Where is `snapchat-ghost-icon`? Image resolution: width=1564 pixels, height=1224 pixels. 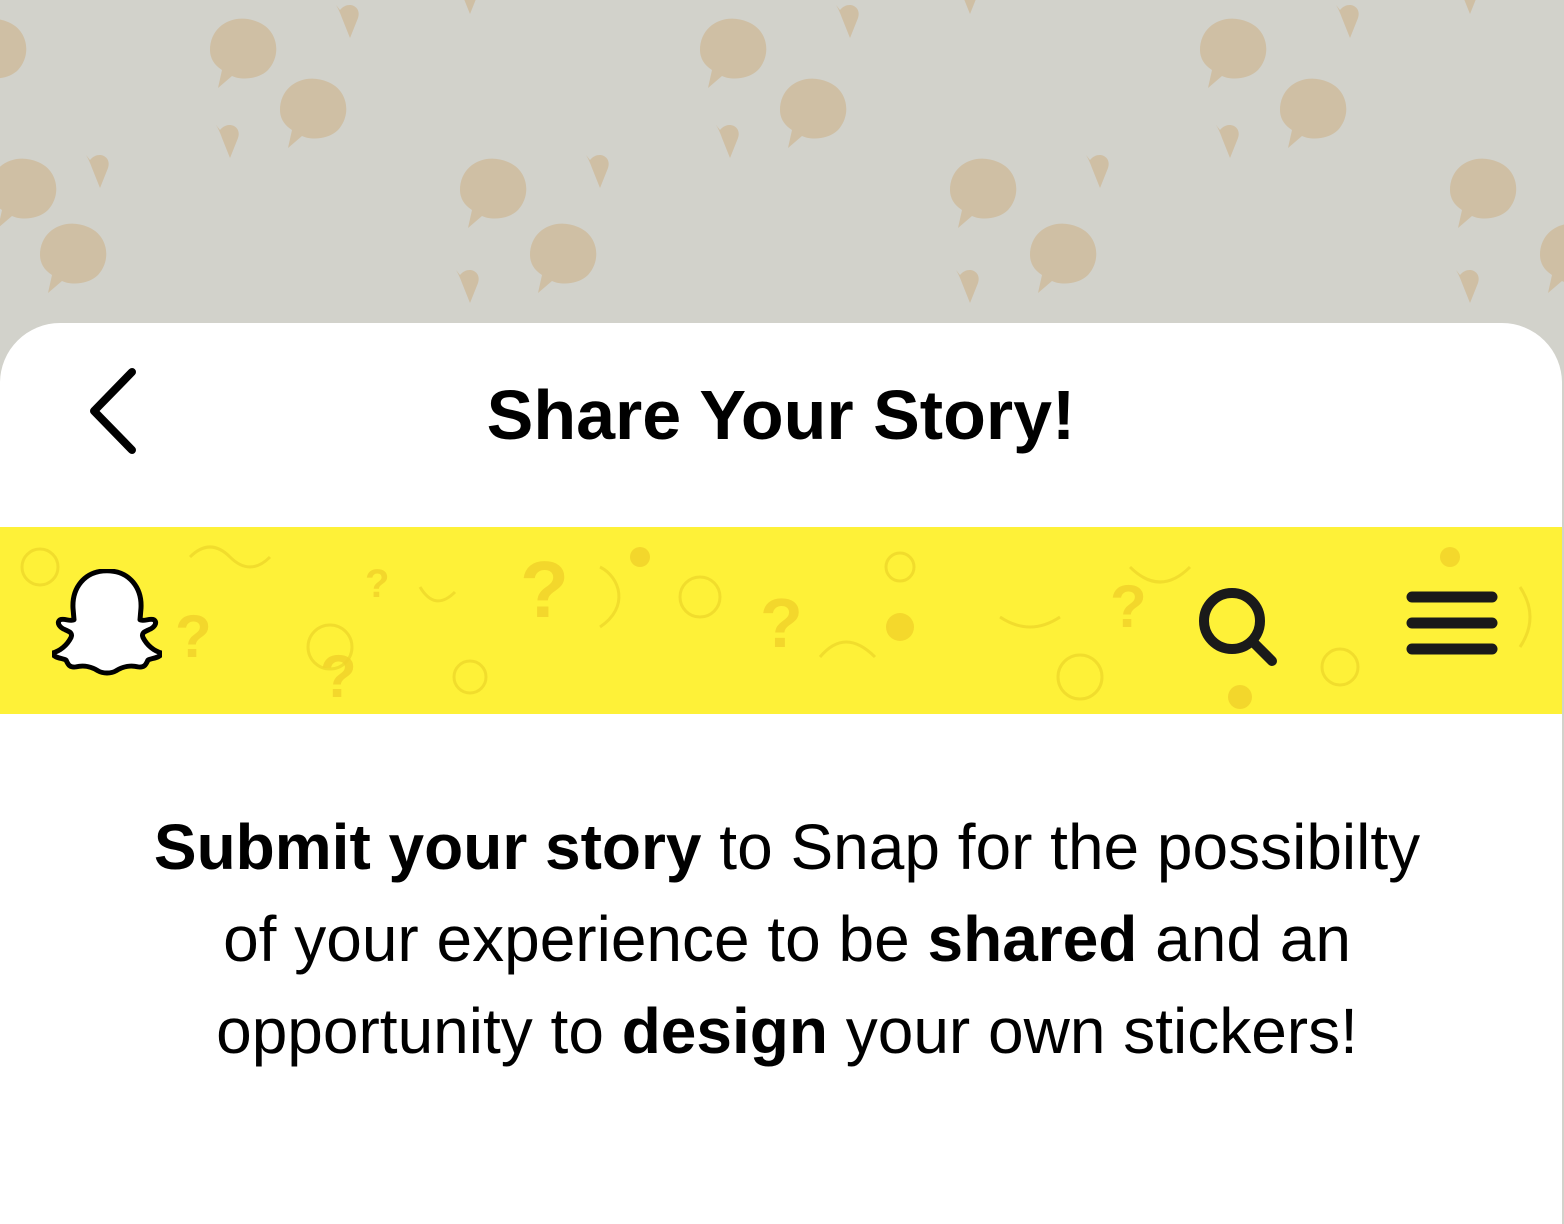
snapchat-ghost-icon is located at coordinates (107, 622).